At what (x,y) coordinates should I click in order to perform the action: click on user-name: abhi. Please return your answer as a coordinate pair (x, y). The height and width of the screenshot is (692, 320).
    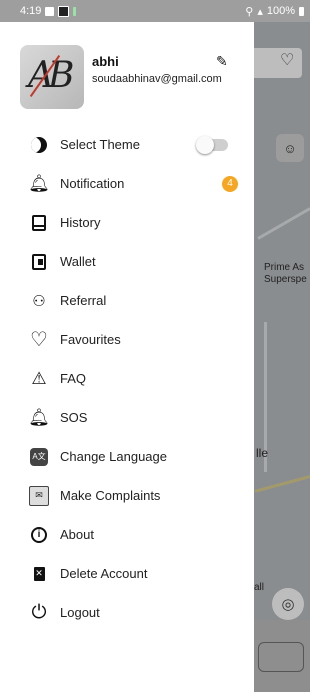
    Looking at the image, I should click on (105, 61).